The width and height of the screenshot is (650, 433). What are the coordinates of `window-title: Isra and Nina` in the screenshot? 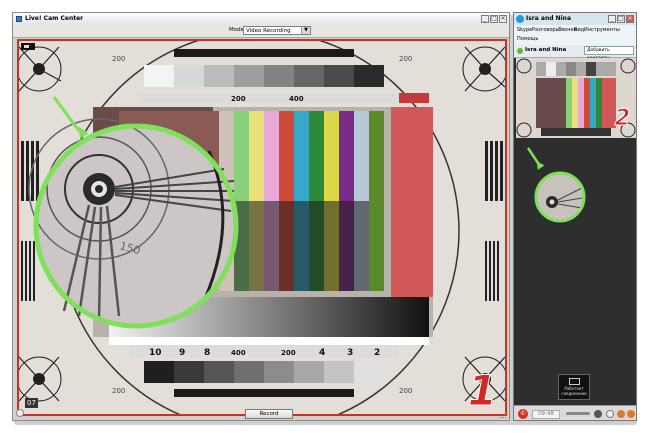 It's located at (549, 18).